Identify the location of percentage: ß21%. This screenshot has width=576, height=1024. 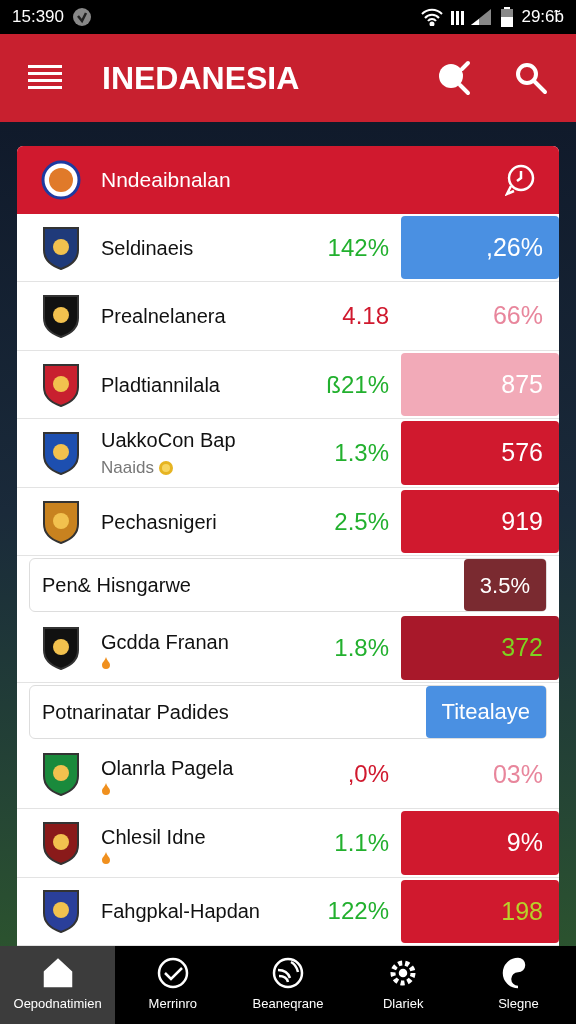
(358, 384).